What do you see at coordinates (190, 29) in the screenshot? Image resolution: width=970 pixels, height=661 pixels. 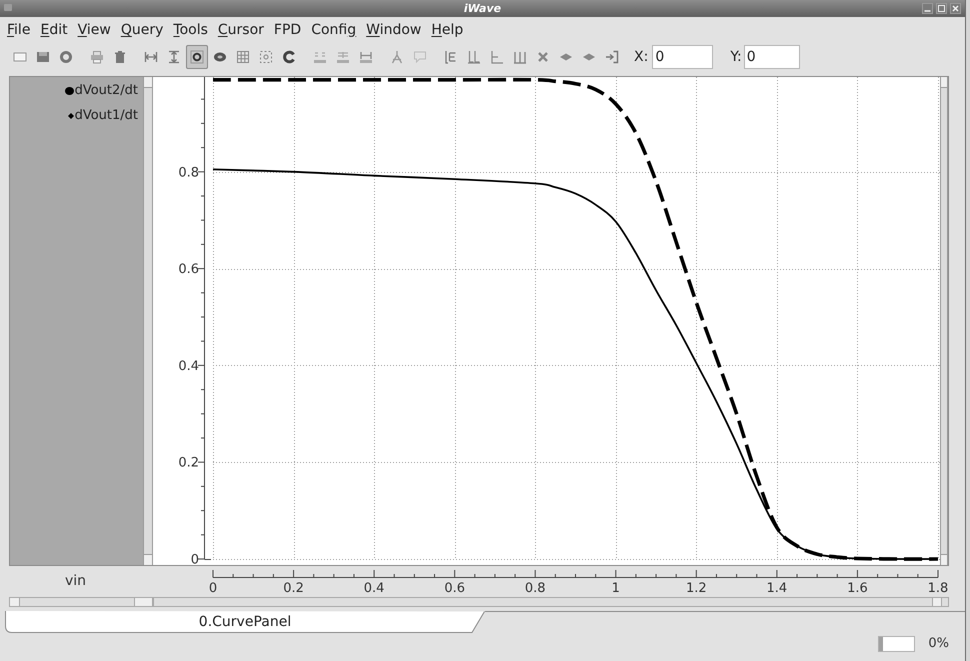 I see `menu-item: Tools` at bounding box center [190, 29].